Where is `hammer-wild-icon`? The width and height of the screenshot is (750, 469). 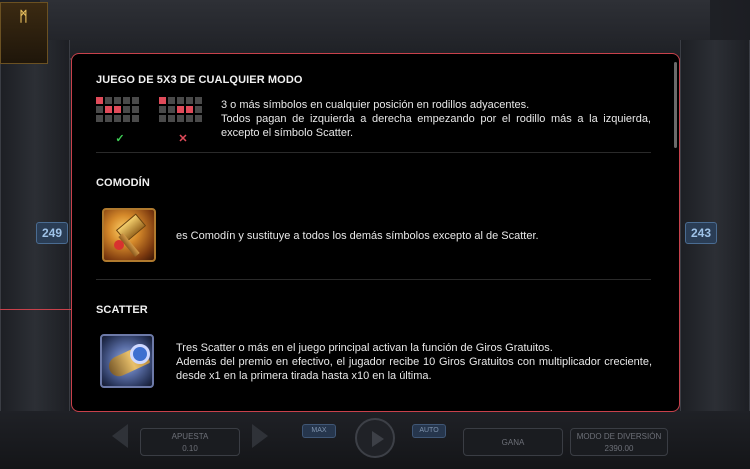
hammer-wild-icon is located at coordinates (129, 235).